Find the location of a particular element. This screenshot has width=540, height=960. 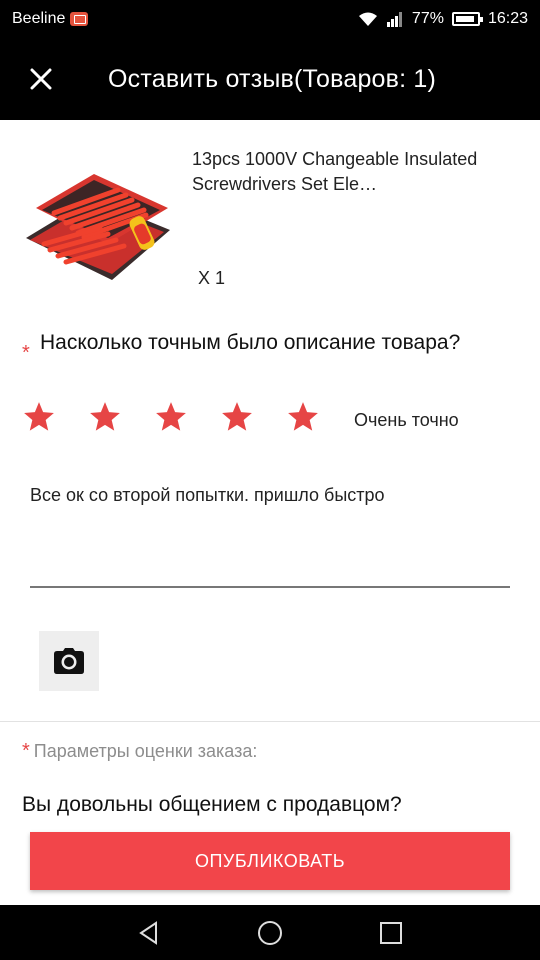

product-quantity: X 1 is located at coordinates (212, 278).